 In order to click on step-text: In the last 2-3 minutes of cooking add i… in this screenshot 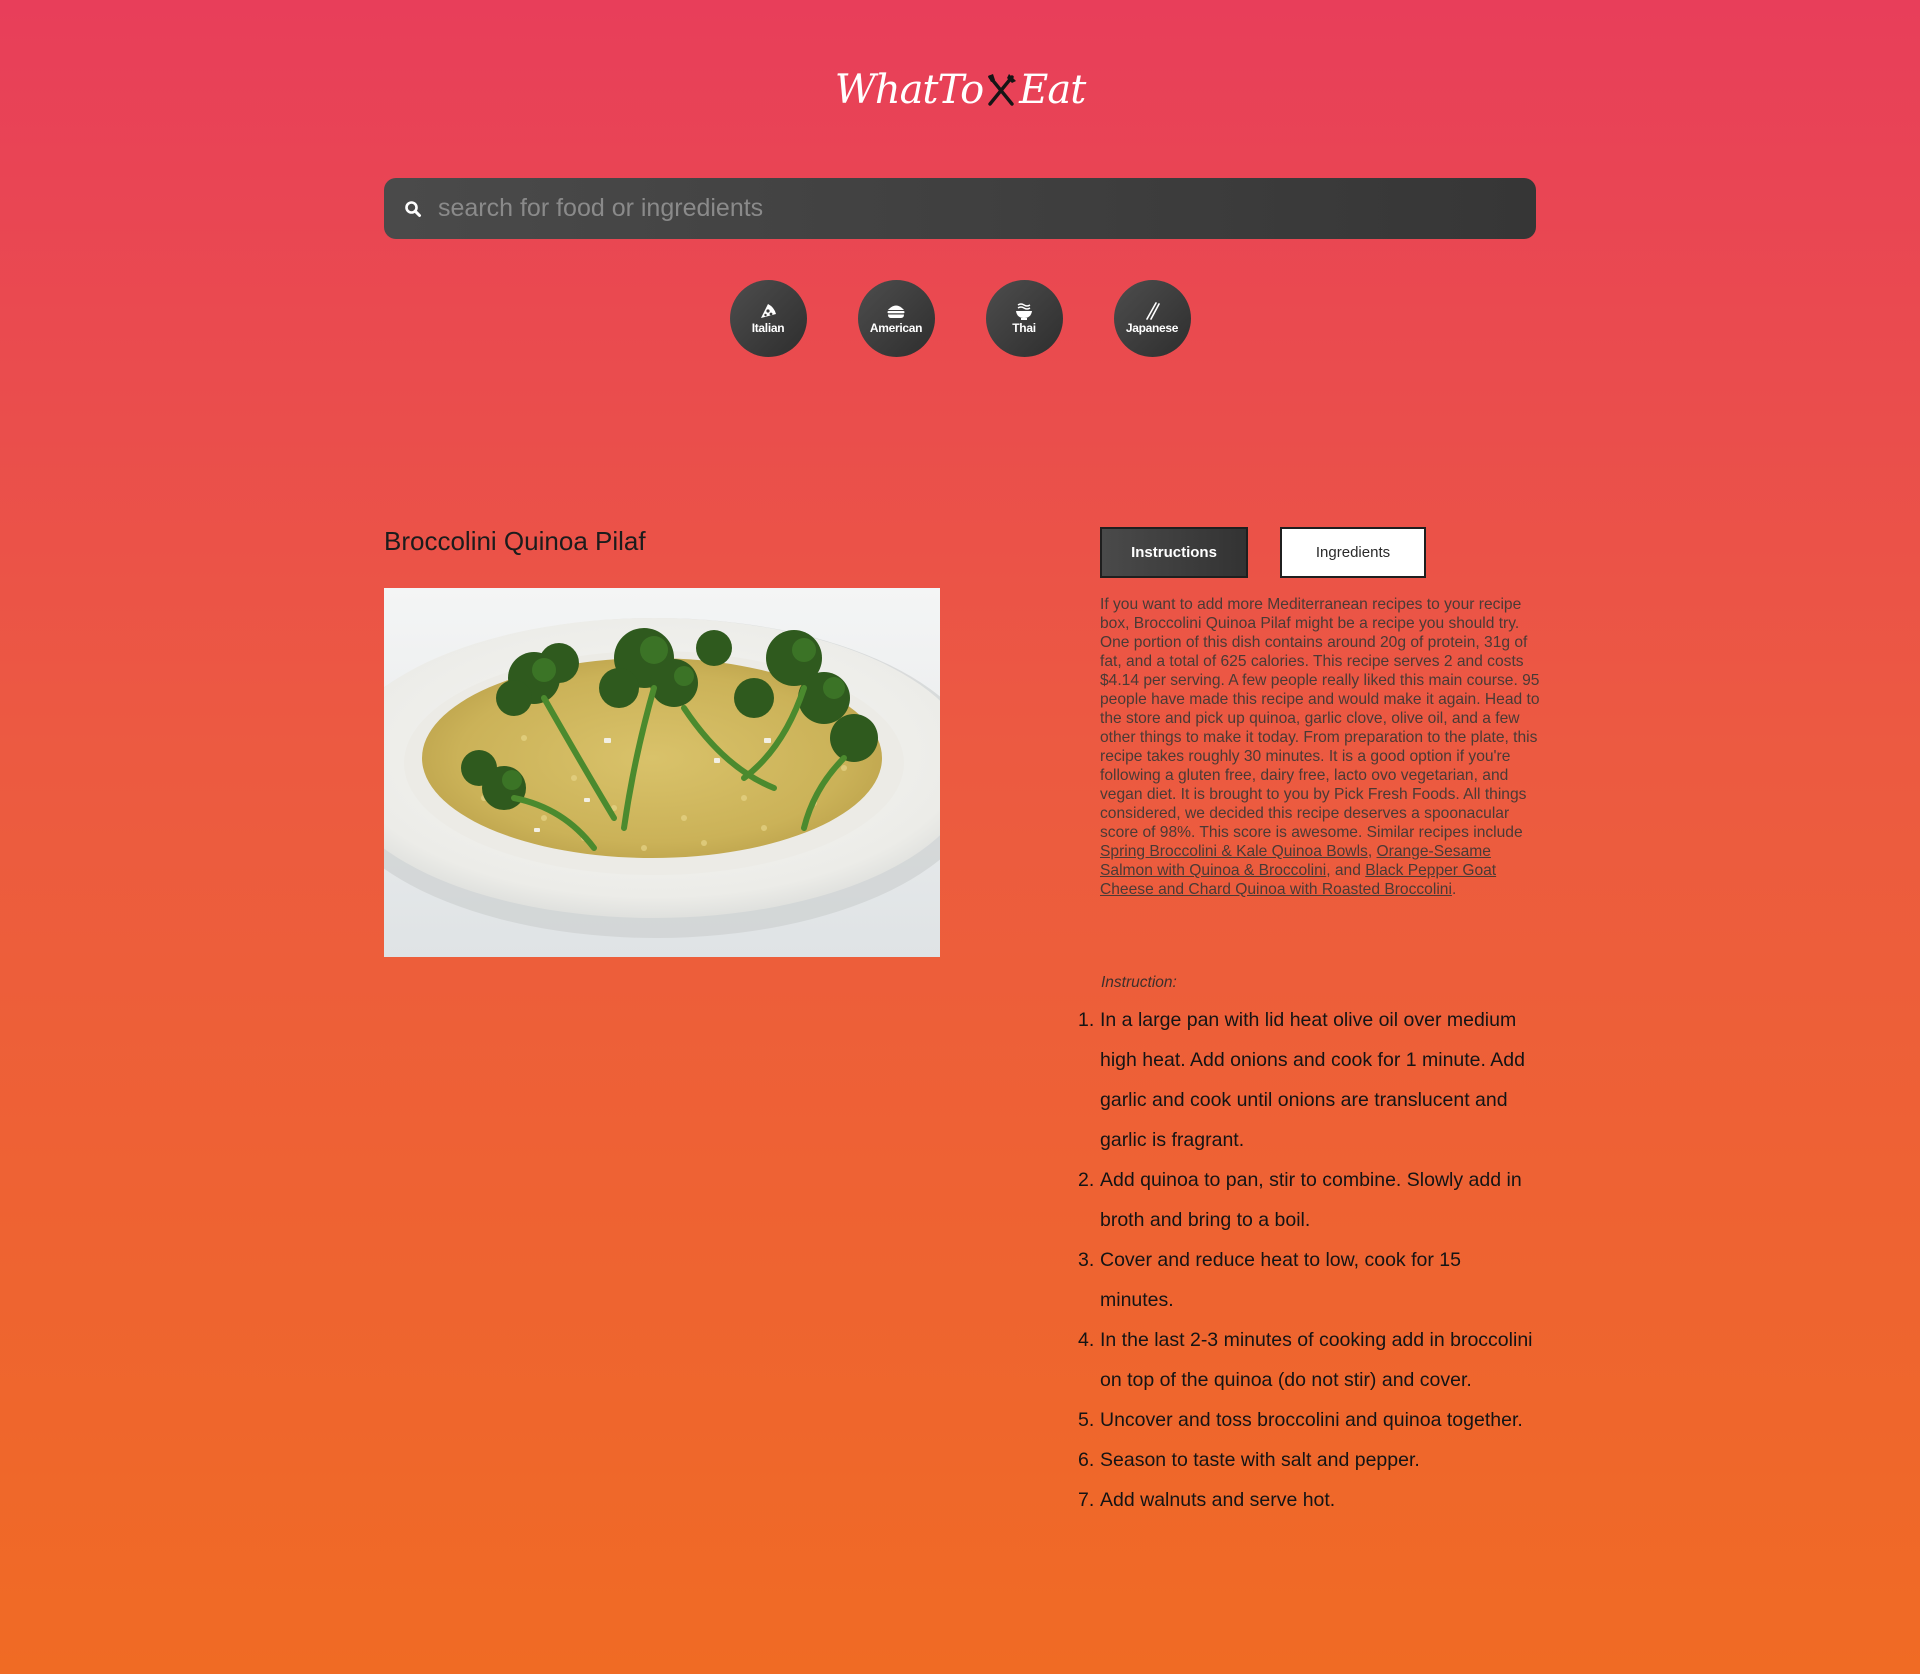, I will do `click(1316, 1360)`.